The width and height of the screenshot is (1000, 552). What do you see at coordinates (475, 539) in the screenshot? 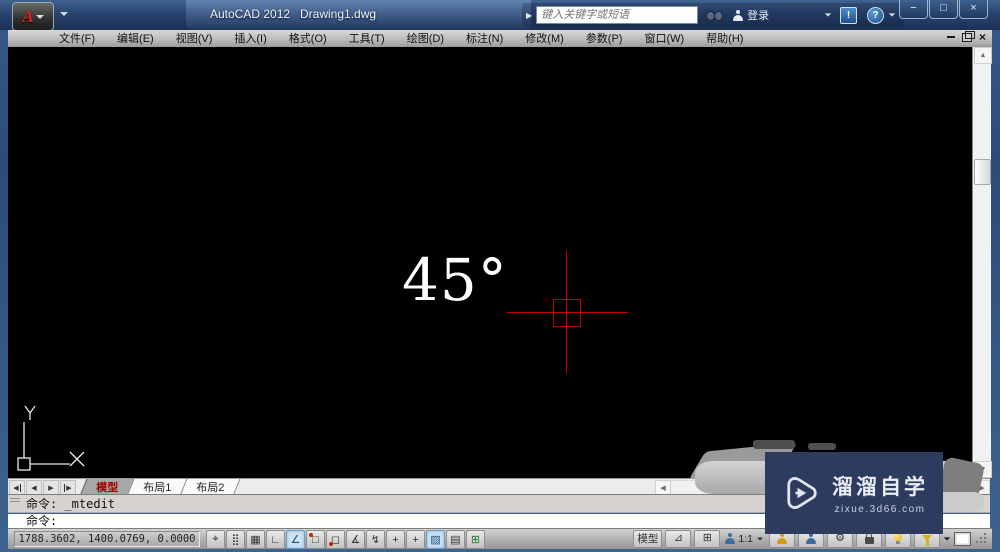
I see `selection-cycling-button: ⊞` at bounding box center [475, 539].